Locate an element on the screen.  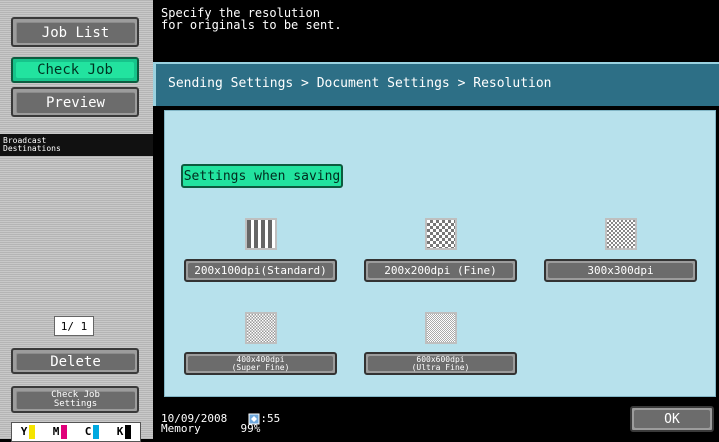
resolution-standard-label: 200x100dpi(Standard) is located at coordinates (260, 270).